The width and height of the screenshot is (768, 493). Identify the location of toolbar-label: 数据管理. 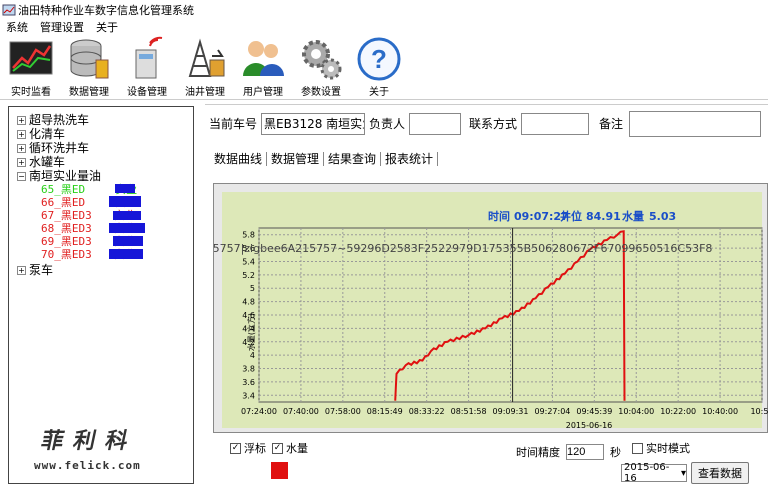
(89, 92).